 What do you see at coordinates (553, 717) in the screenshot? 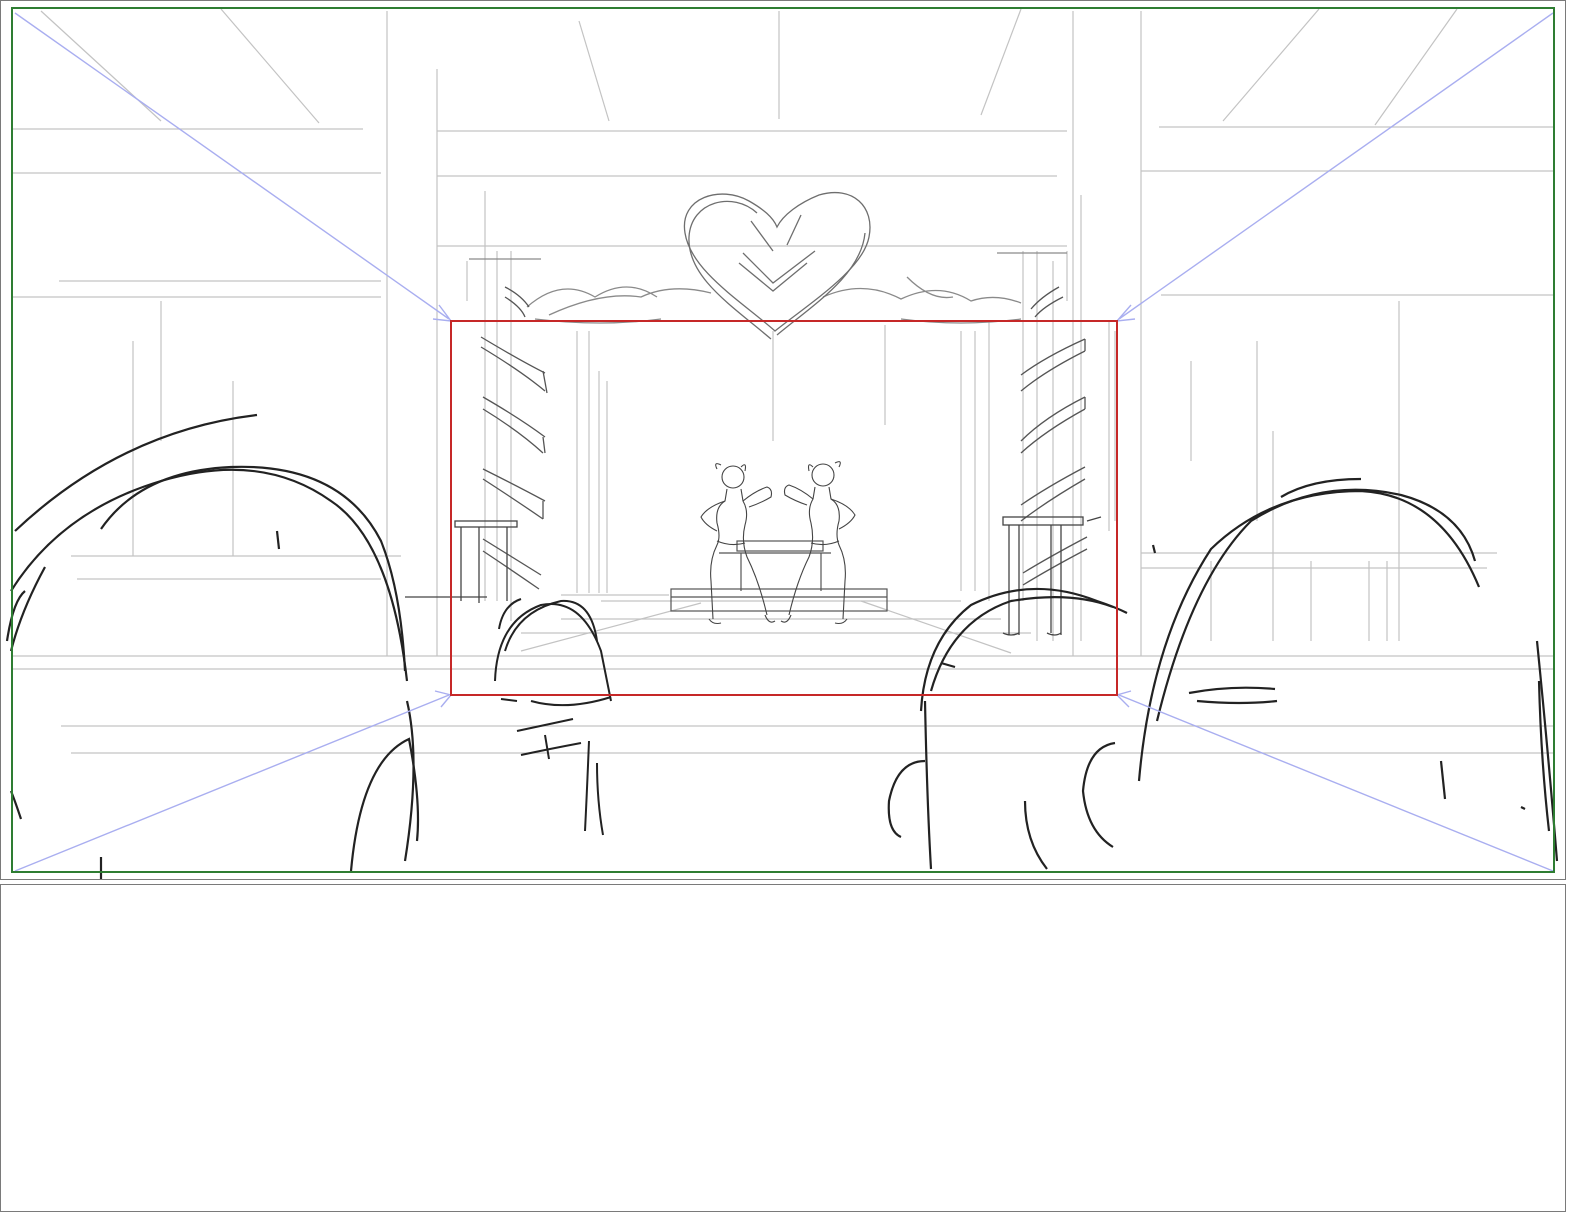
I see `audience-head-center-left` at bounding box center [553, 717].